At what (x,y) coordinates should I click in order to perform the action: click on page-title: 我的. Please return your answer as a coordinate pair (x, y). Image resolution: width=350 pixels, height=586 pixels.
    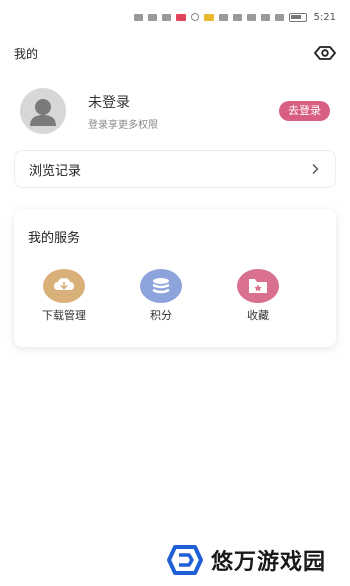
    Looking at the image, I should click on (26, 53).